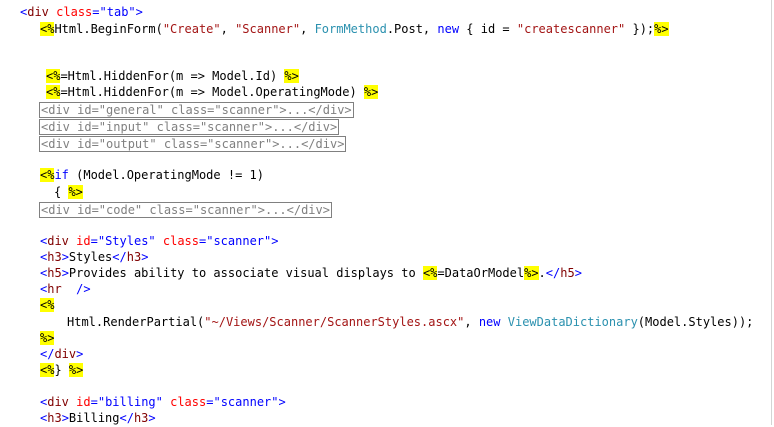 The width and height of the screenshot is (774, 427). Describe the element at coordinates (542, 273) in the screenshot. I see `token: .` at that location.